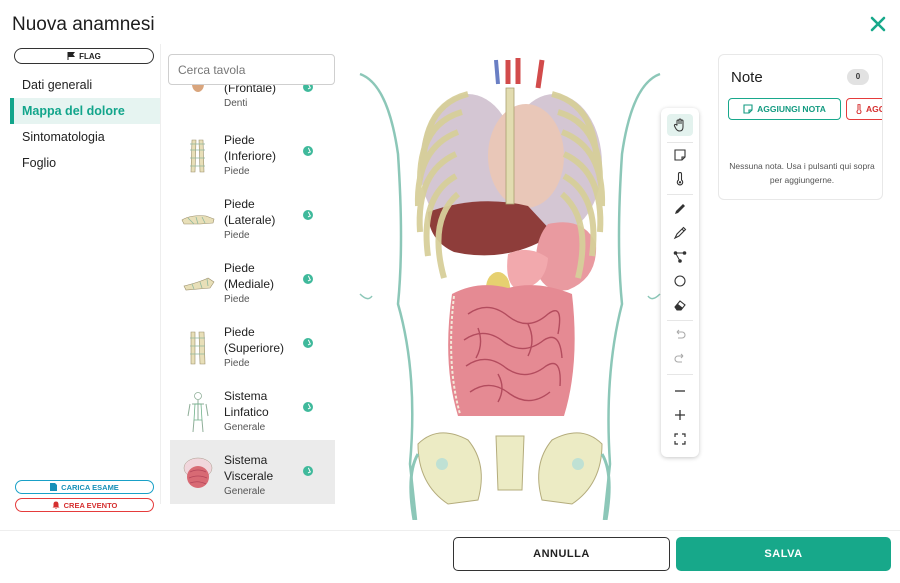  I want to click on add-pain-label: AGGI, so click(874, 109).